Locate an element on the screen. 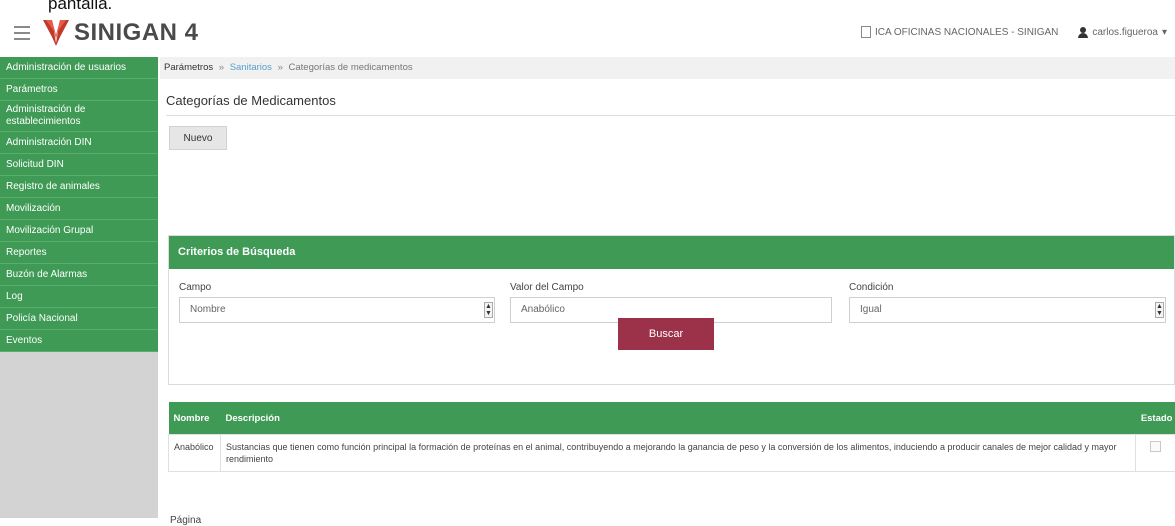 The width and height of the screenshot is (1175, 526). campo-select-value: Nombre is located at coordinates (208, 309).